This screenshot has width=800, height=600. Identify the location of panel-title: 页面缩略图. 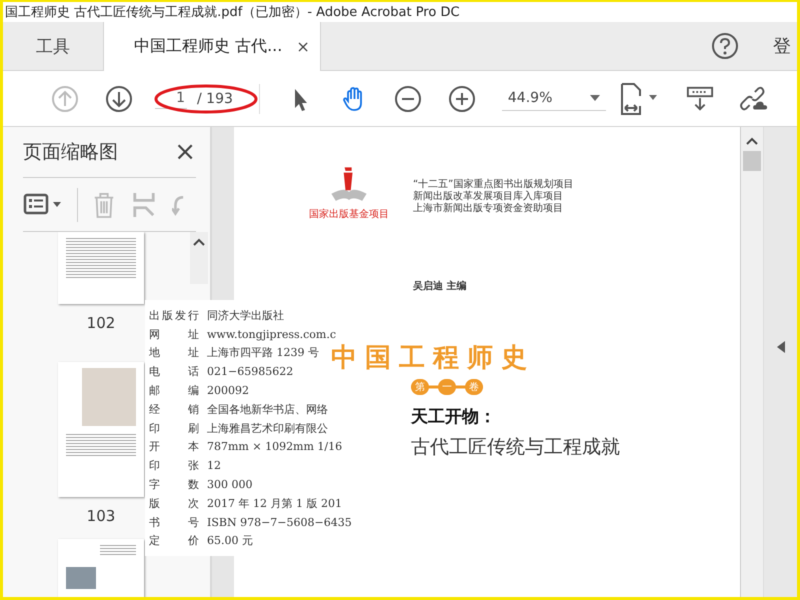
(70, 152).